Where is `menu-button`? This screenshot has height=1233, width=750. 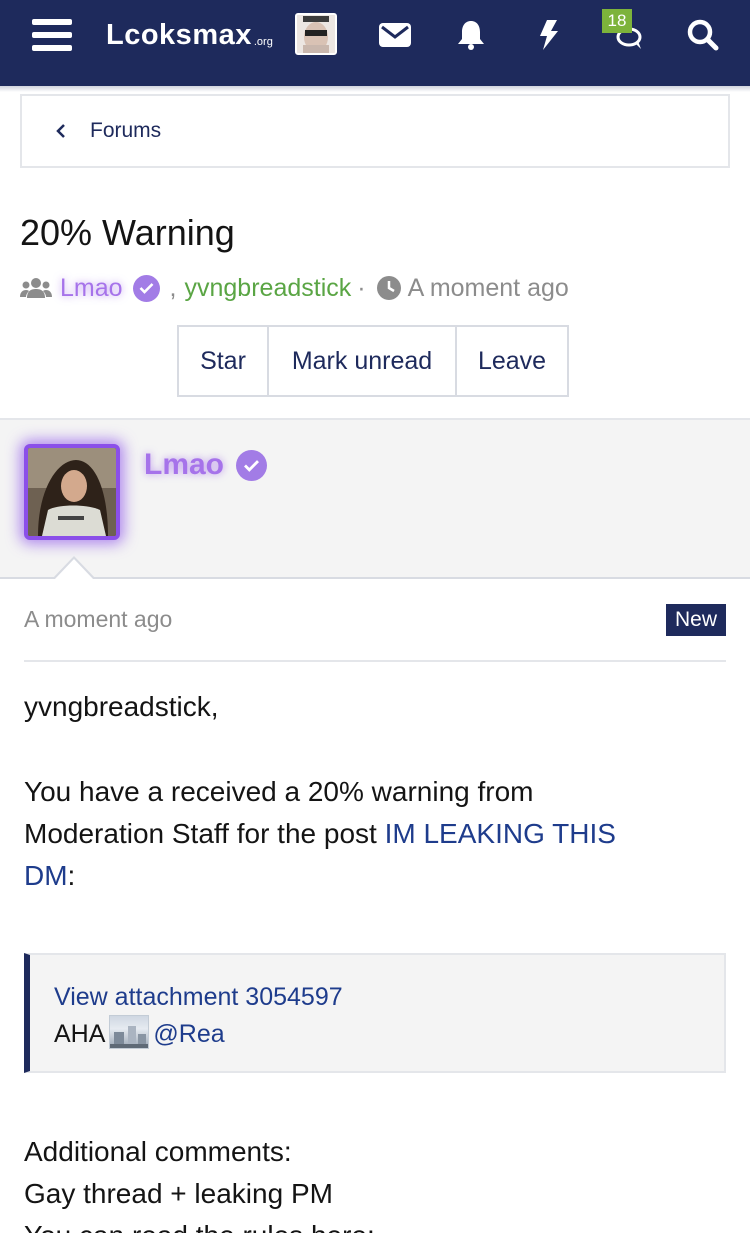
menu-button is located at coordinates (52, 35).